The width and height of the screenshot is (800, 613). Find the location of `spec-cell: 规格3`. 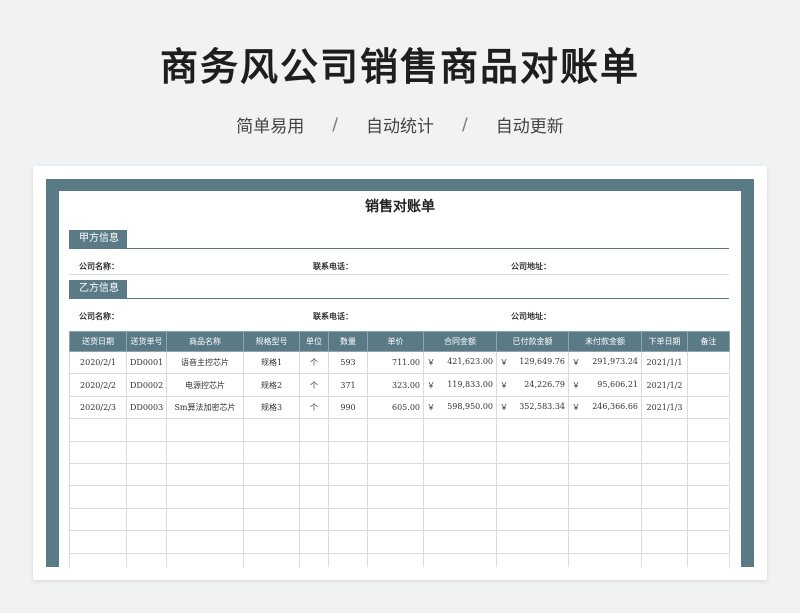

spec-cell: 规格3 is located at coordinates (271, 407).